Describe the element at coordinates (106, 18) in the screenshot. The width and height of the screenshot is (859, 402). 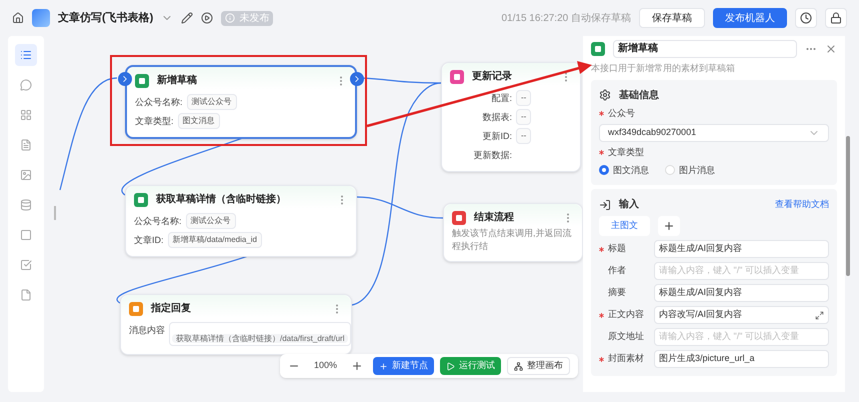
I see `app-title: 文章仿写(飞书表格)` at that location.